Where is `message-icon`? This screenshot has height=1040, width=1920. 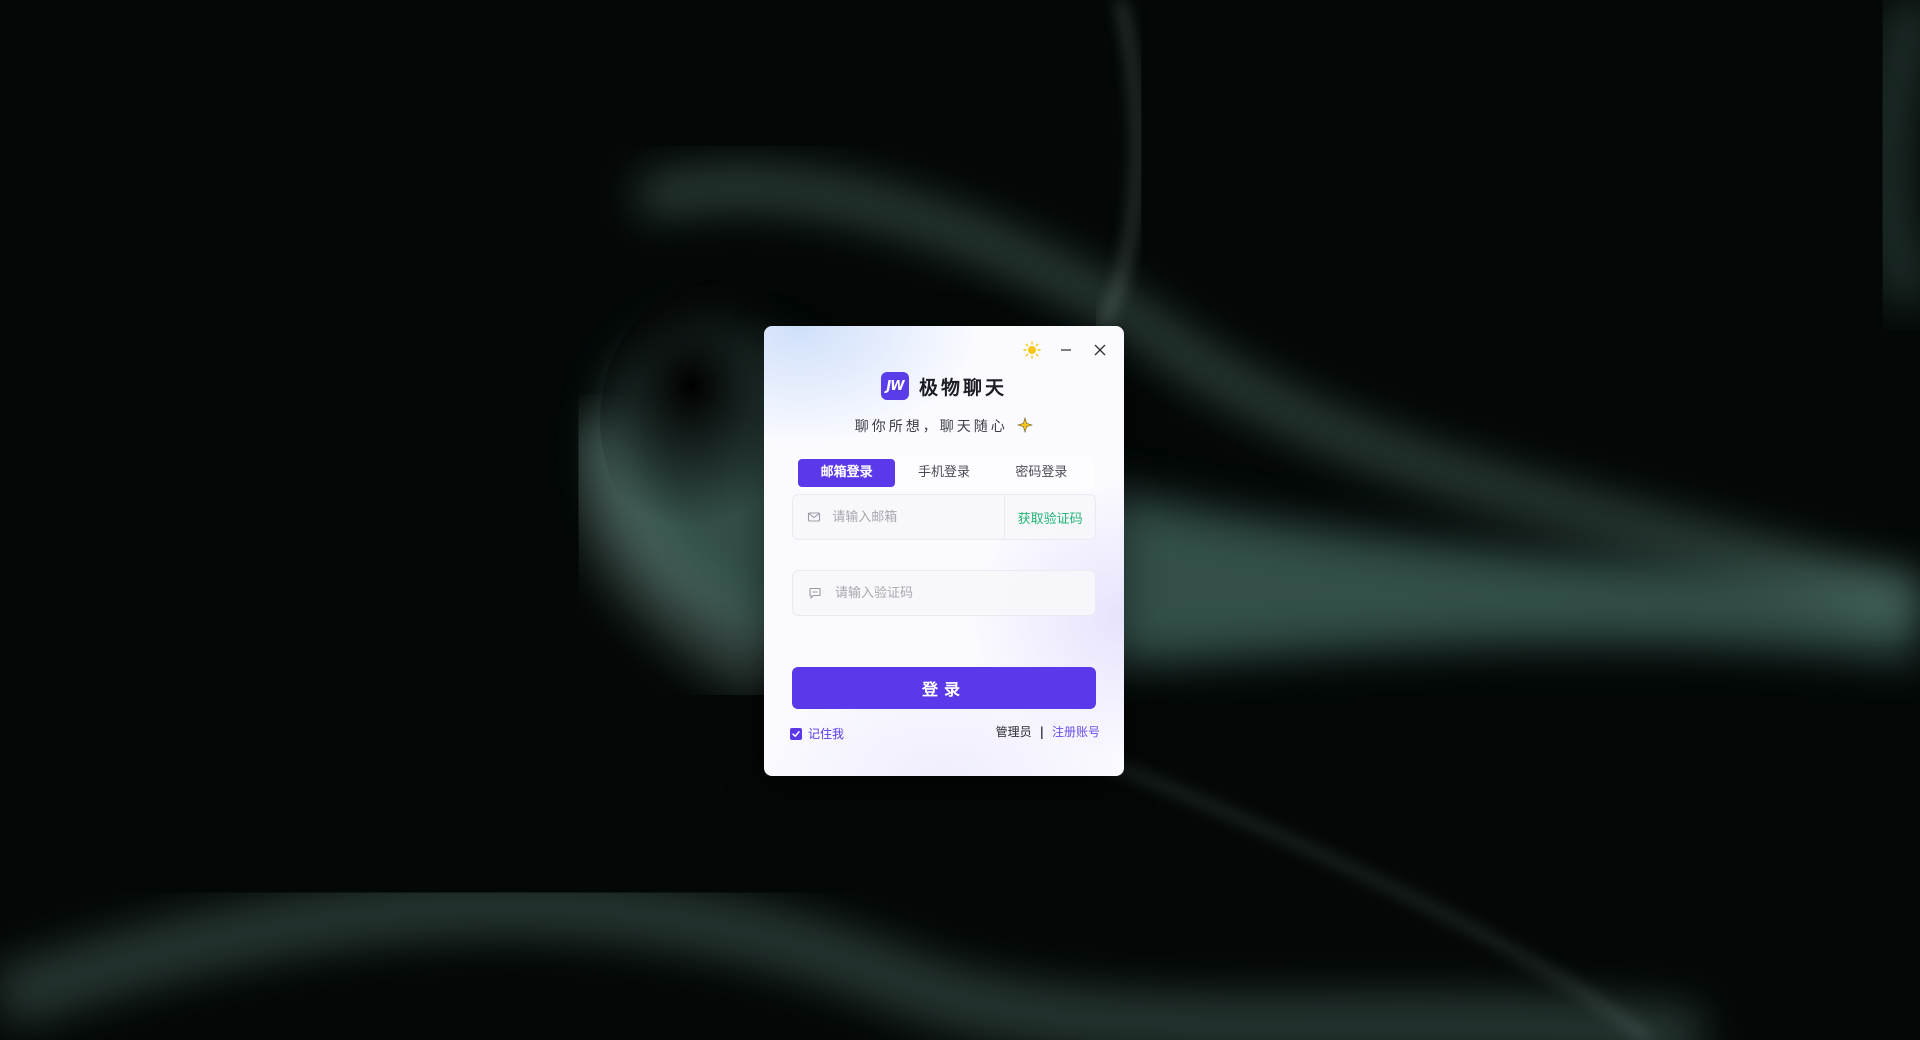
message-icon is located at coordinates (815, 593).